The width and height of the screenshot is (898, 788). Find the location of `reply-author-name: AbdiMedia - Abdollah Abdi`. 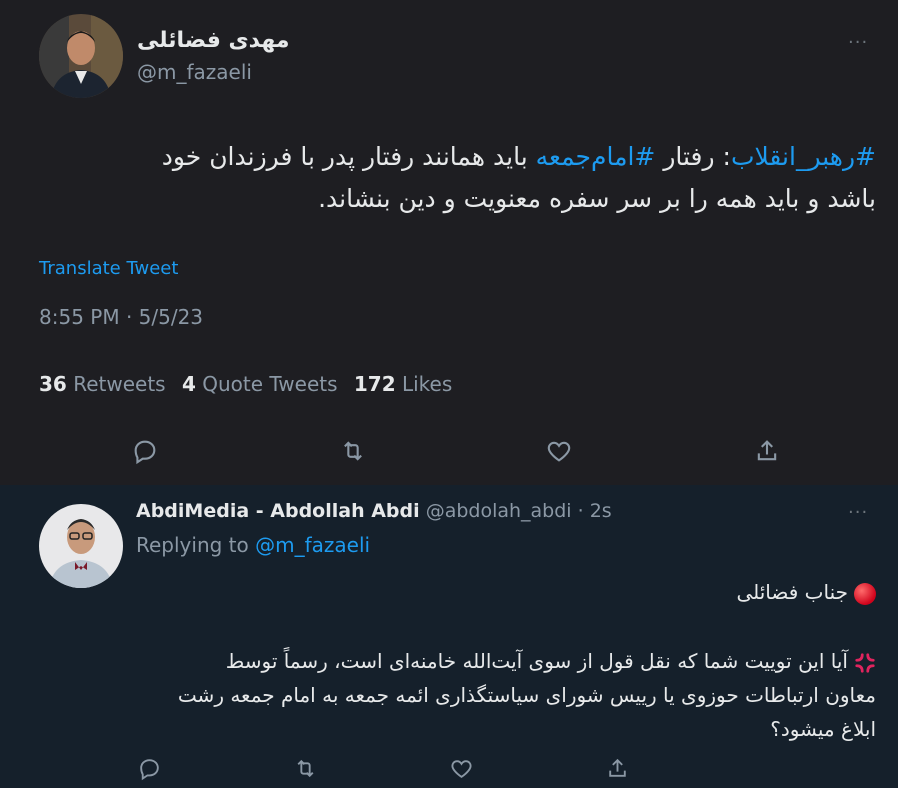

reply-author-name: AbdiMedia - Abdollah Abdi is located at coordinates (278, 511).